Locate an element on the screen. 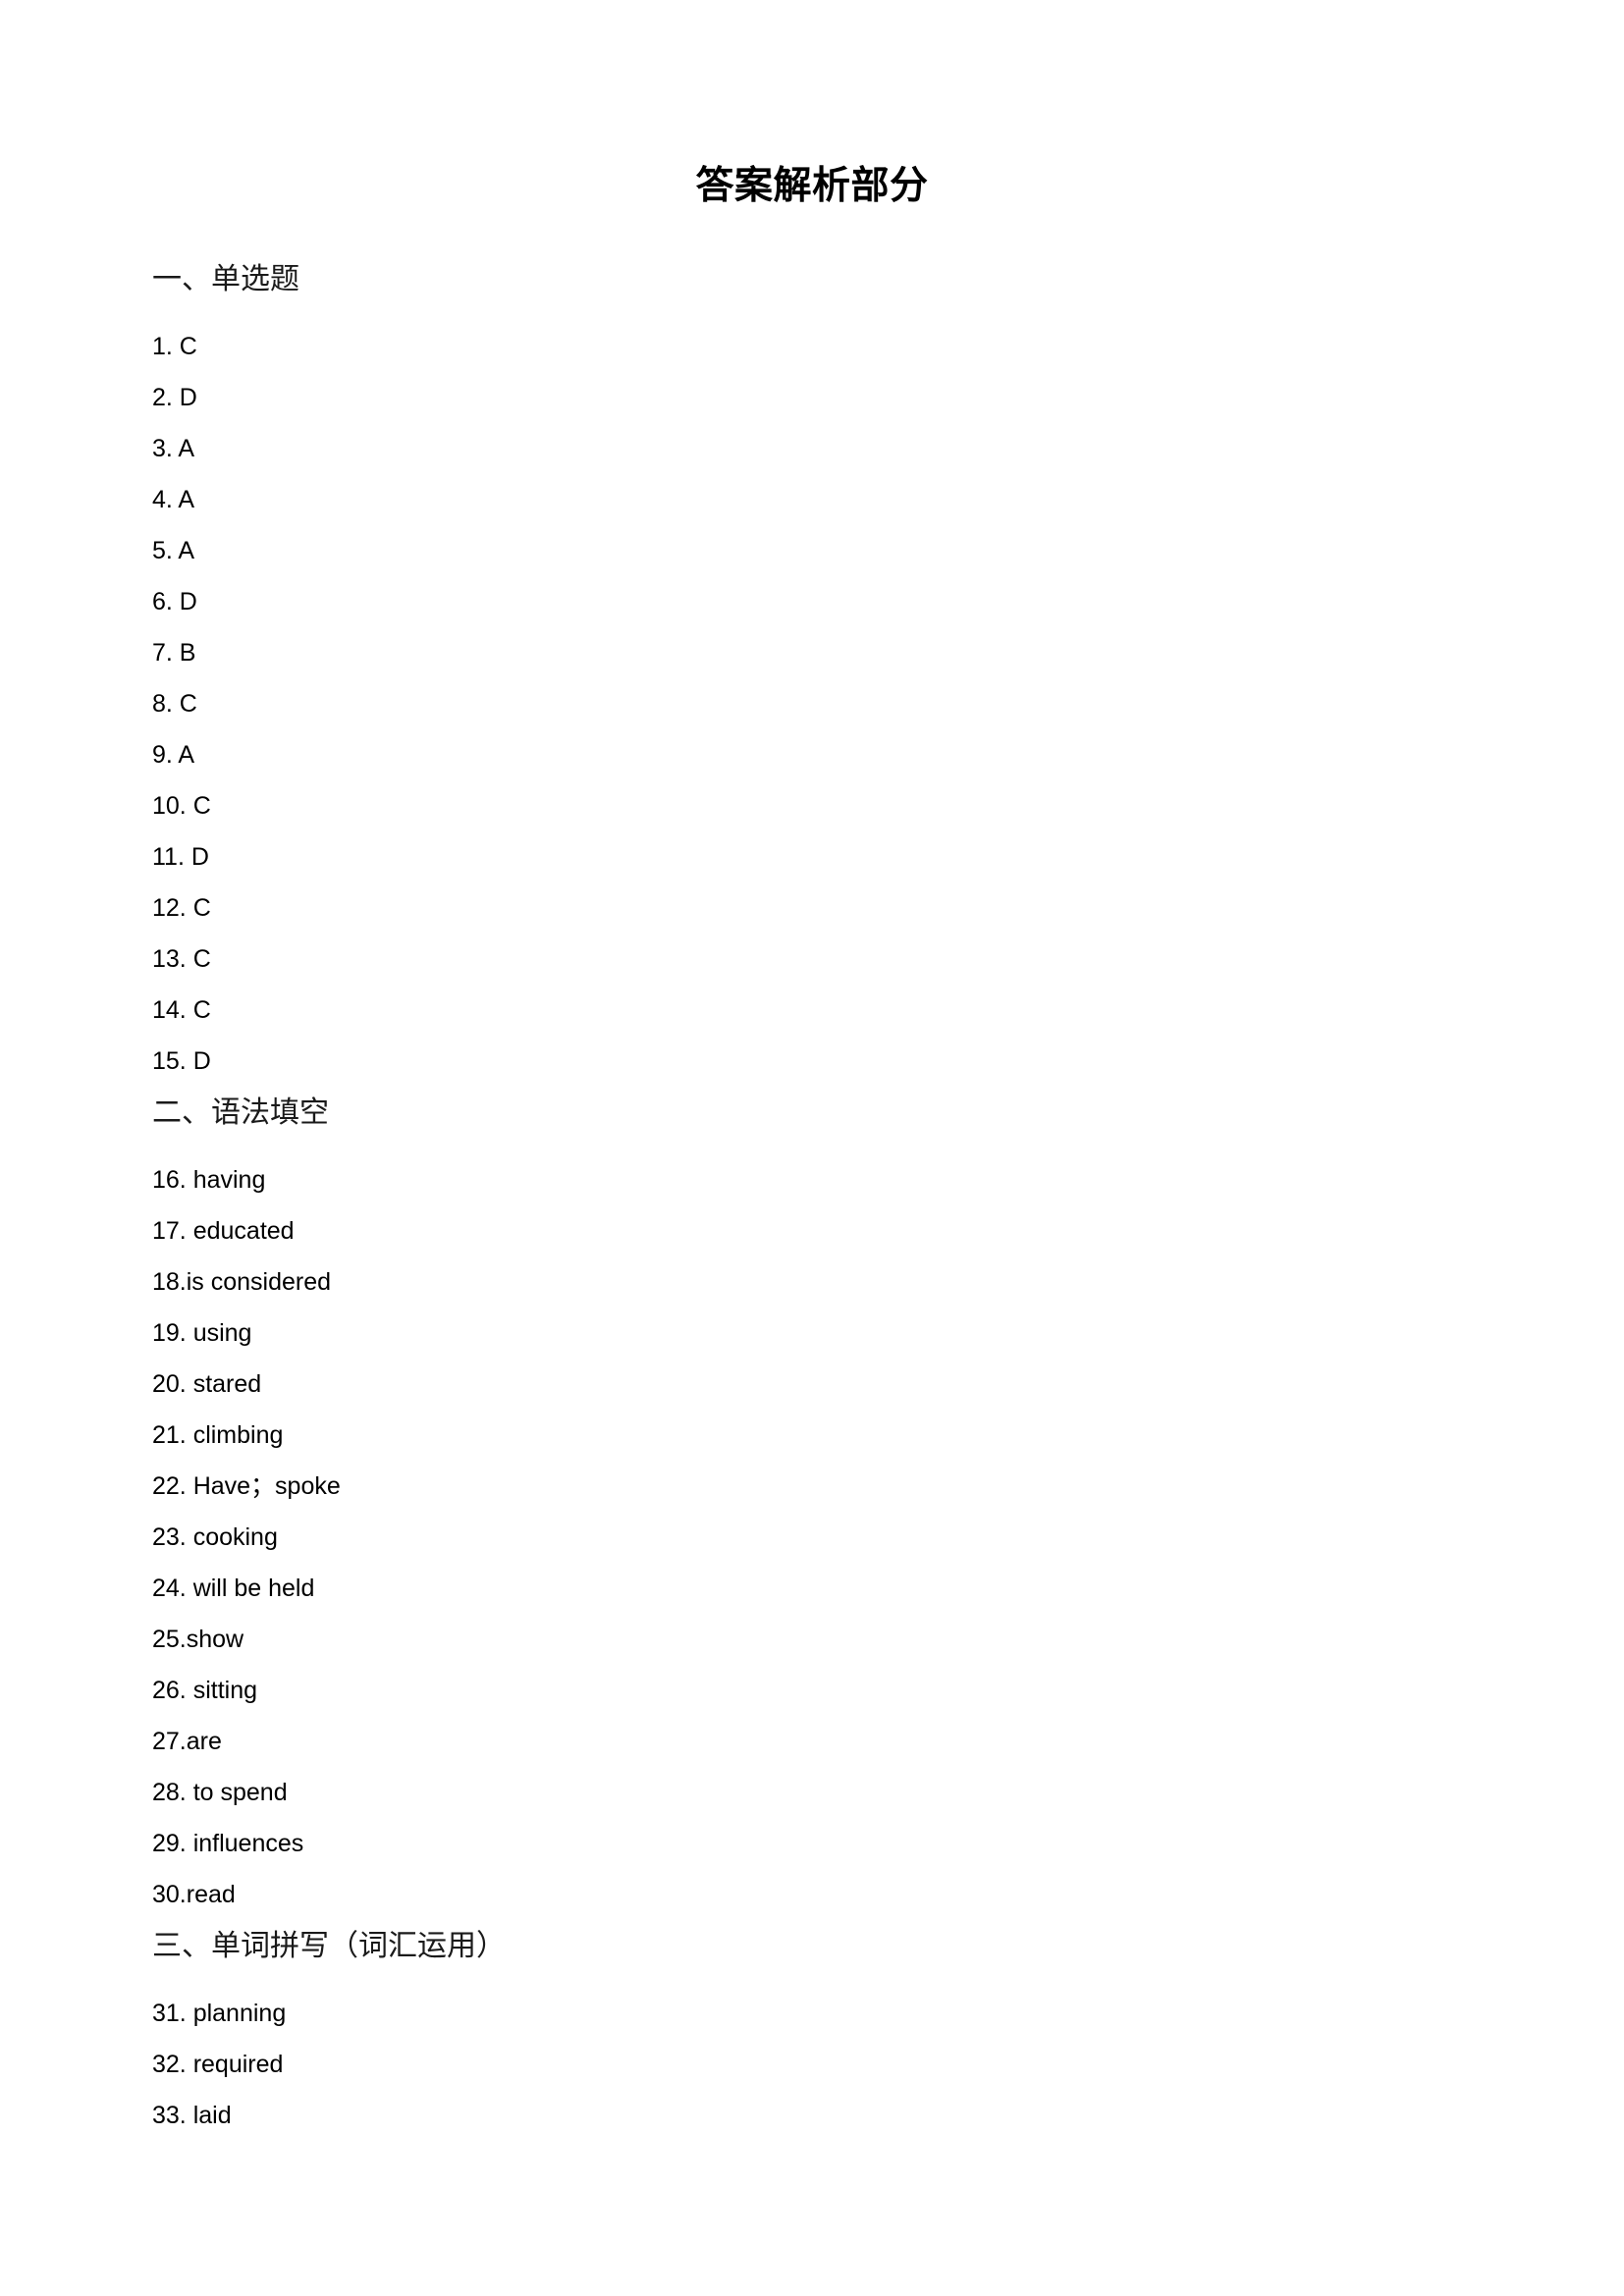  list-item: 26. sitting is located at coordinates (205, 1690).